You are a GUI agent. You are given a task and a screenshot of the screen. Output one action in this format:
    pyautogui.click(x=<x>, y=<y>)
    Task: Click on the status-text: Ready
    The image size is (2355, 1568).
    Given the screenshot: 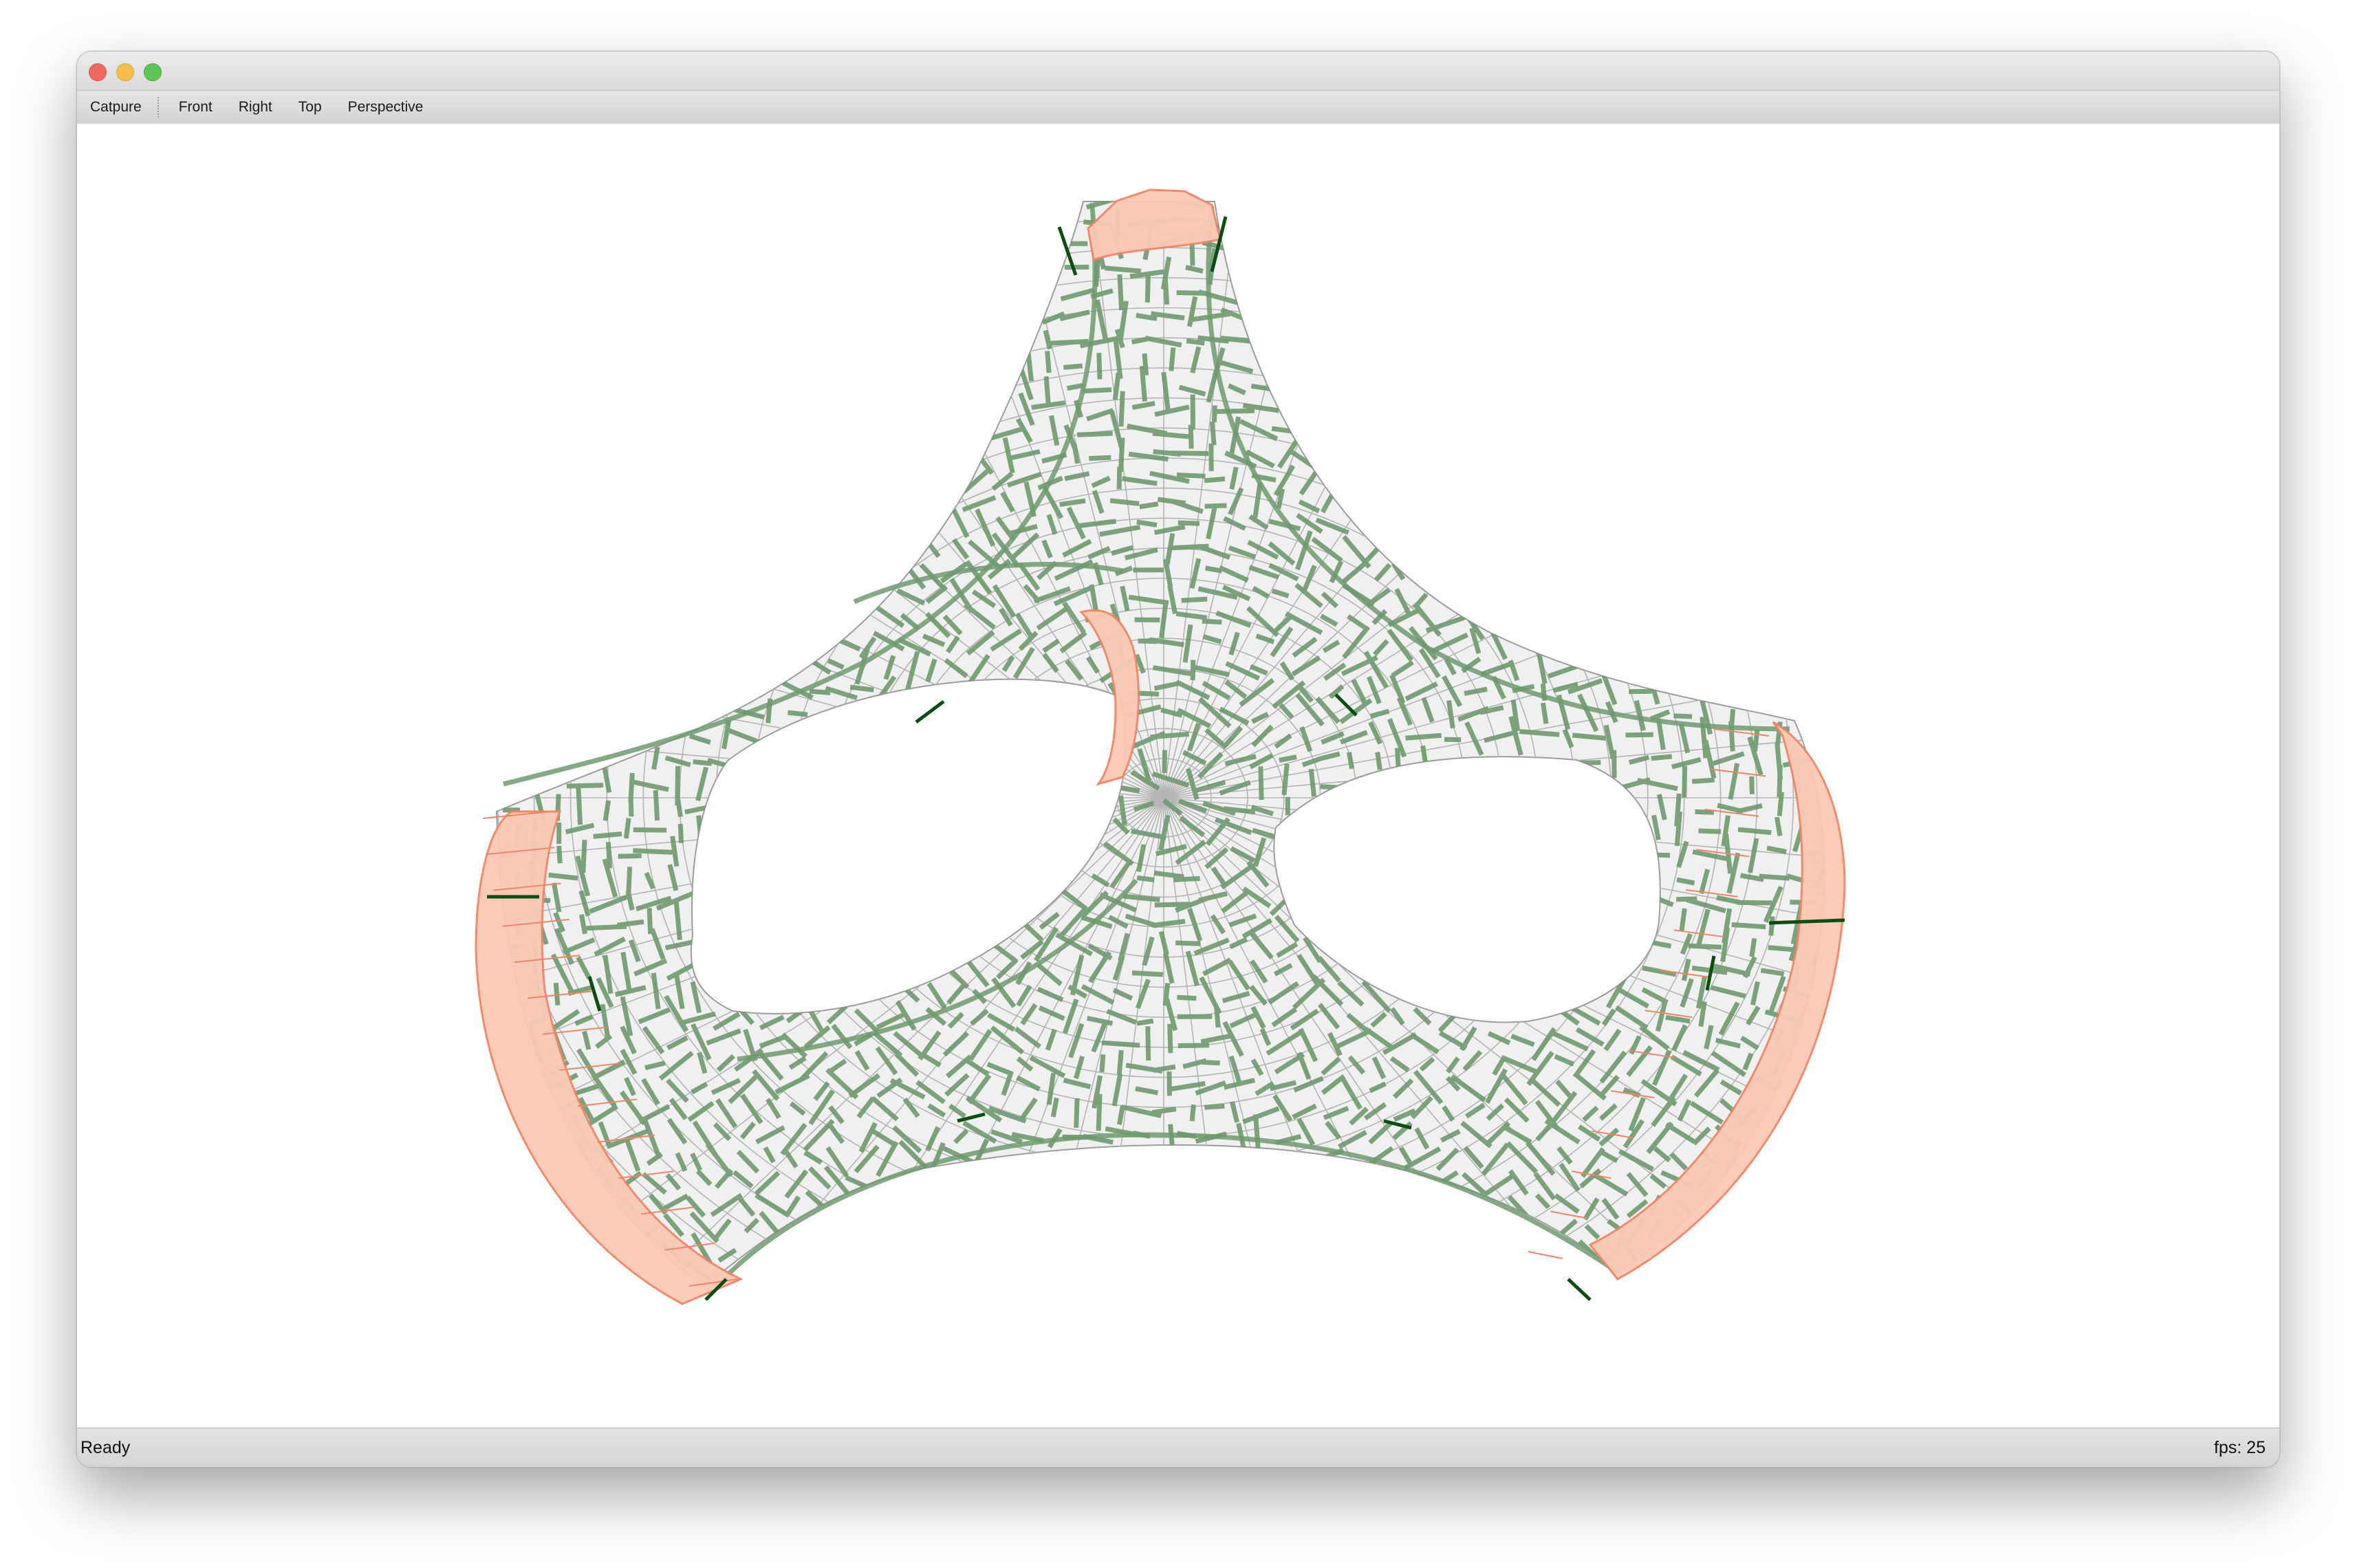 What is the action you would take?
    pyautogui.click(x=105, y=1447)
    